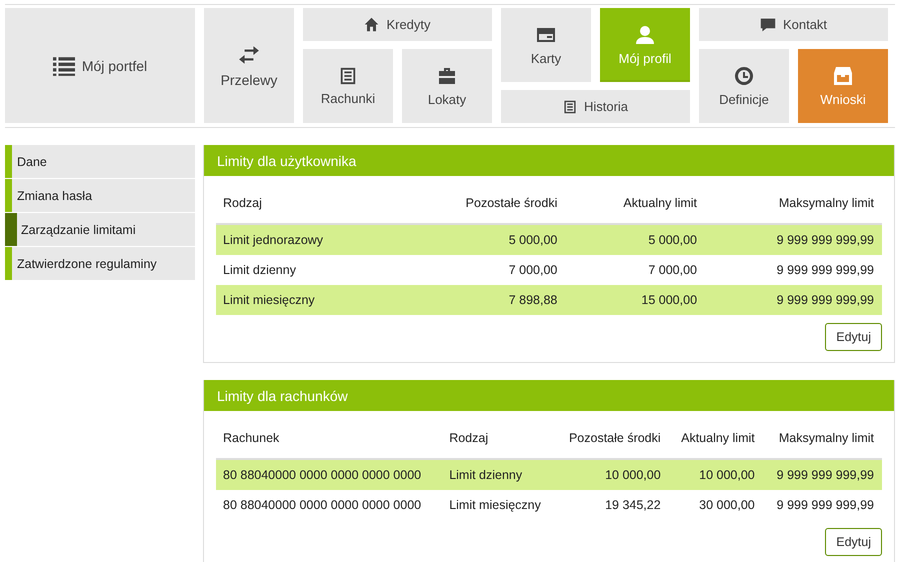 The width and height of the screenshot is (900, 562). I want to click on table-cell: 7 898,88, so click(481, 300).